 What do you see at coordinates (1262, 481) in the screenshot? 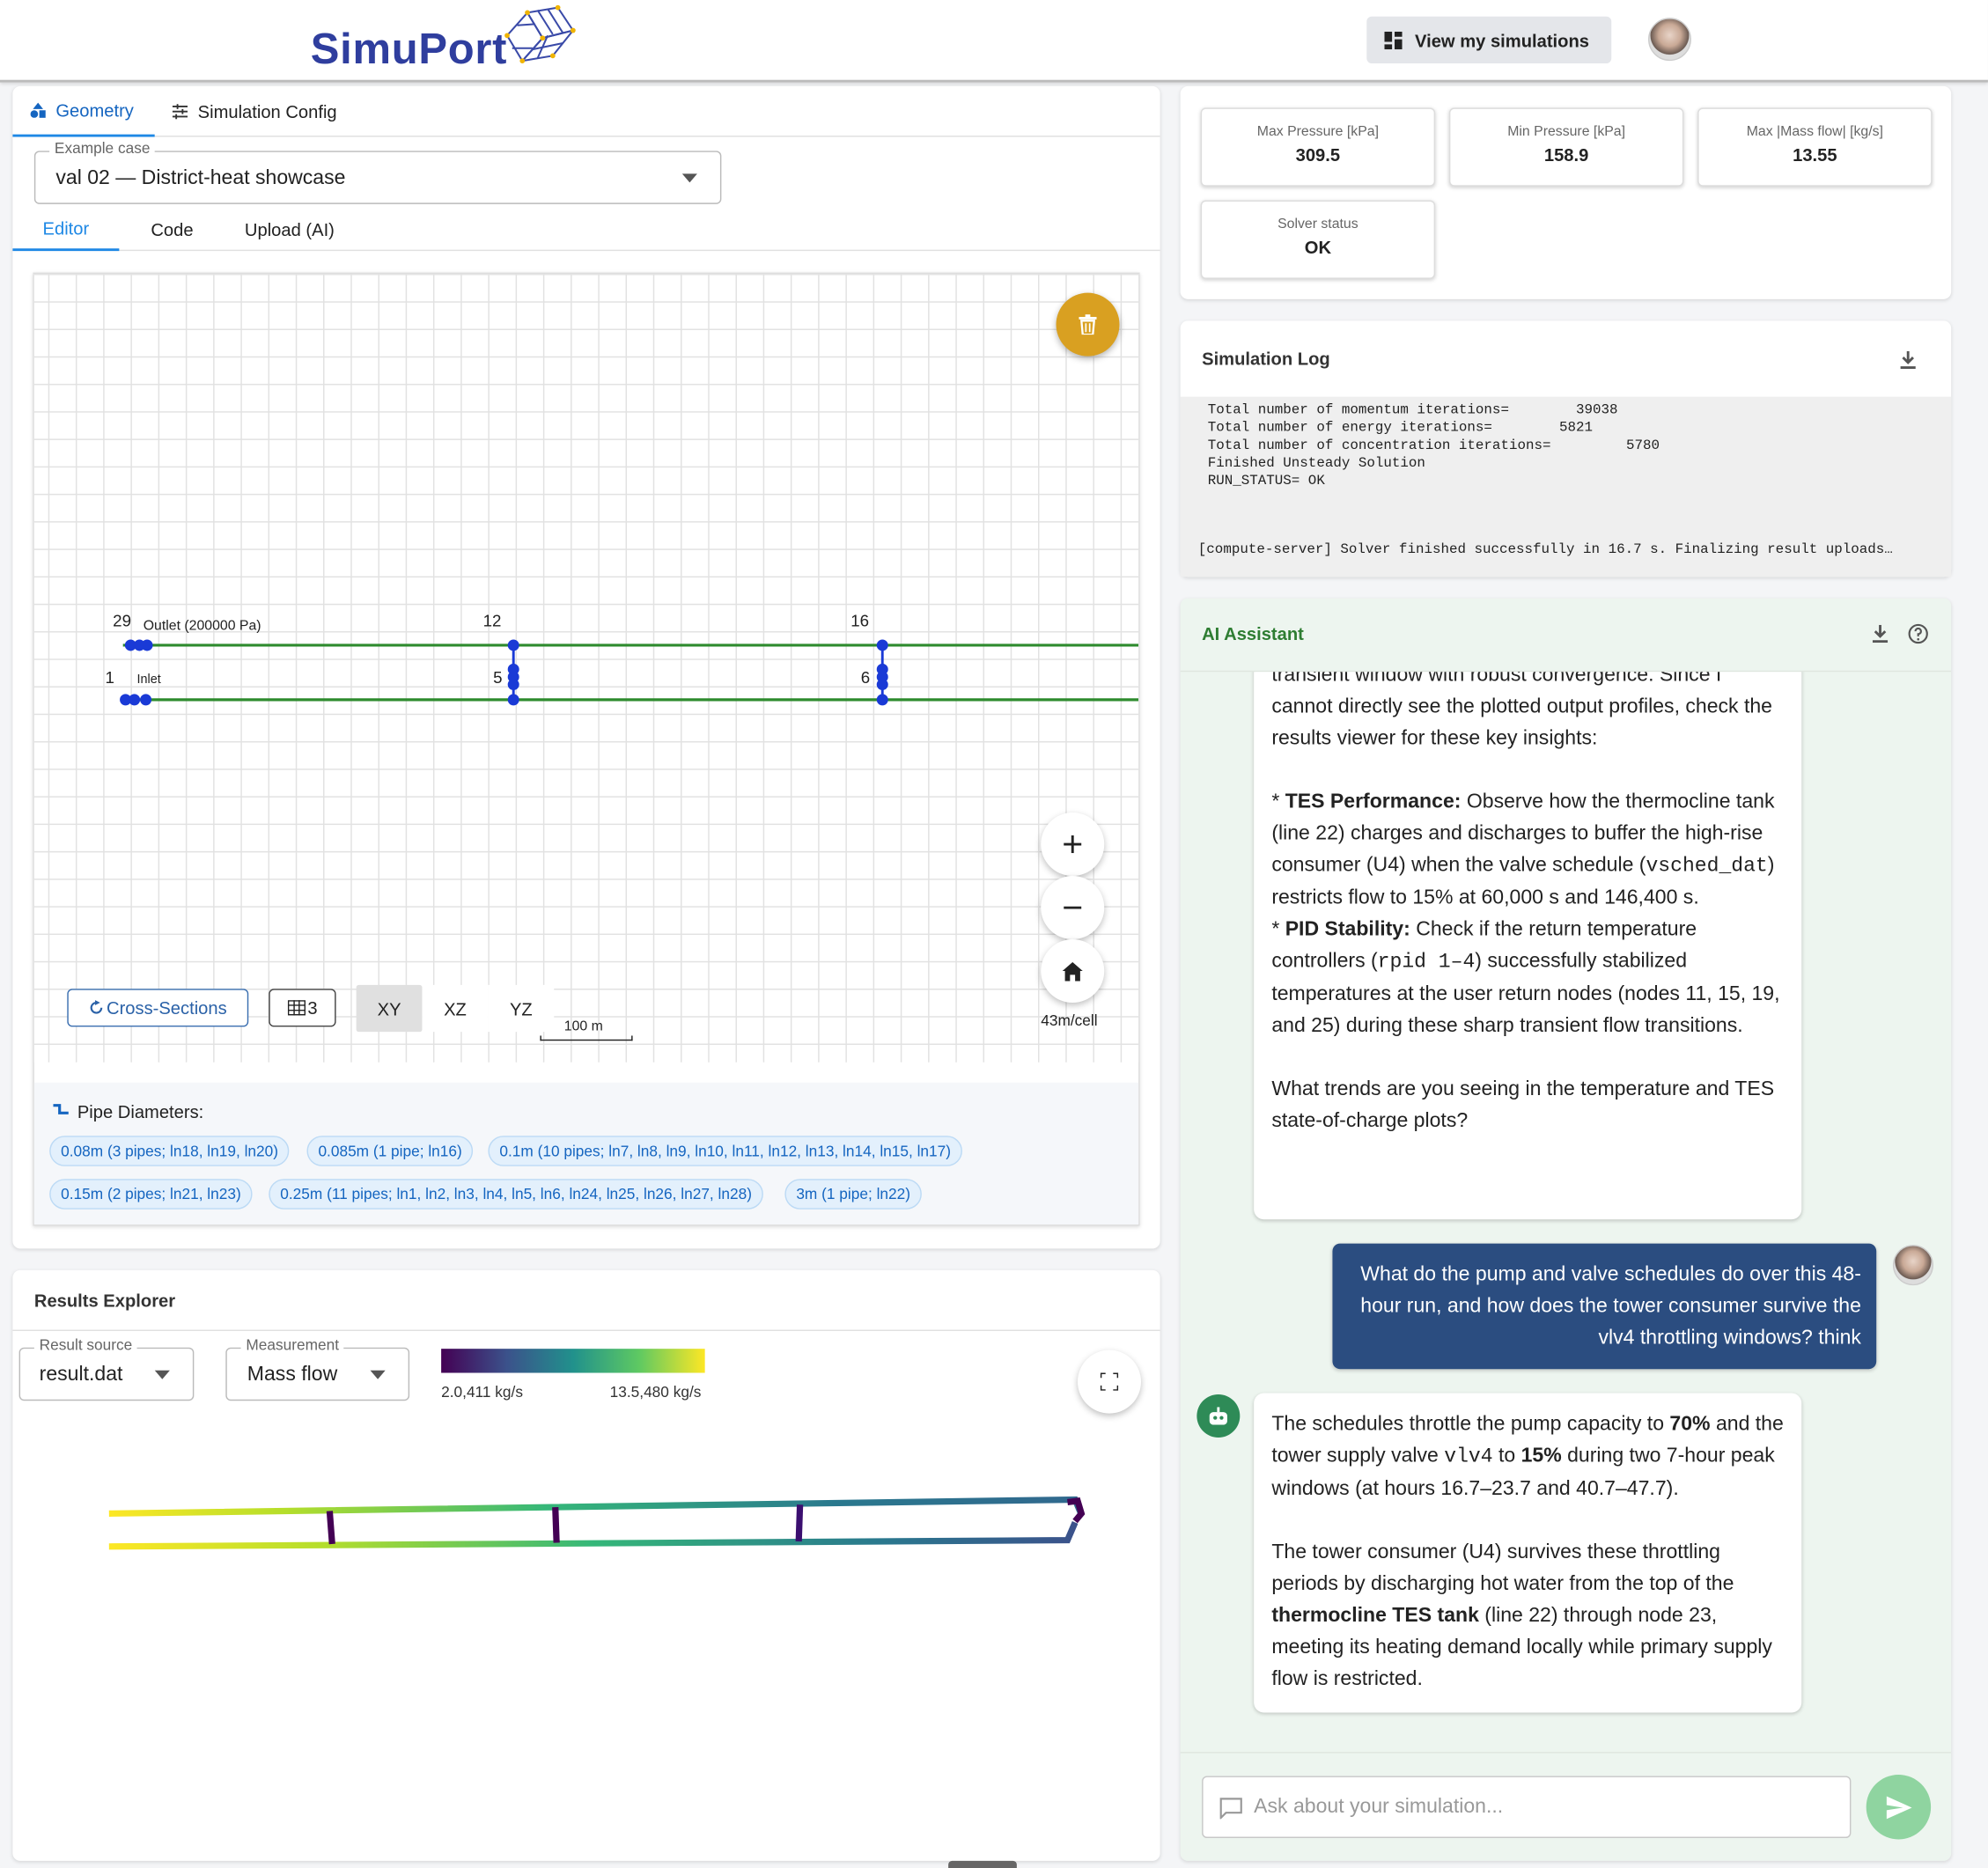
I see `log-line: RUN_STATUS= OK` at bounding box center [1262, 481].